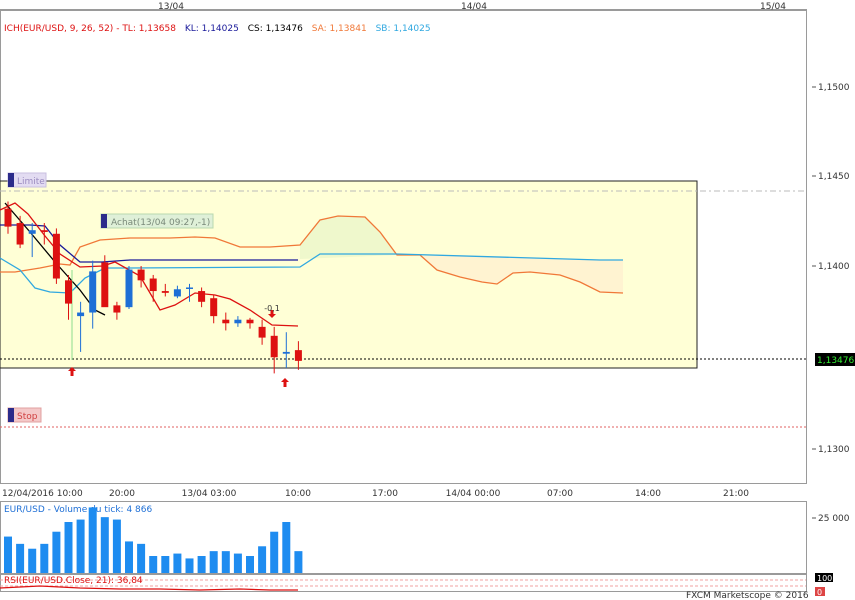 This screenshot has height=600, width=855. What do you see at coordinates (209, 494) in the screenshot?
I see `time-label: 13/04 03:00` at bounding box center [209, 494].